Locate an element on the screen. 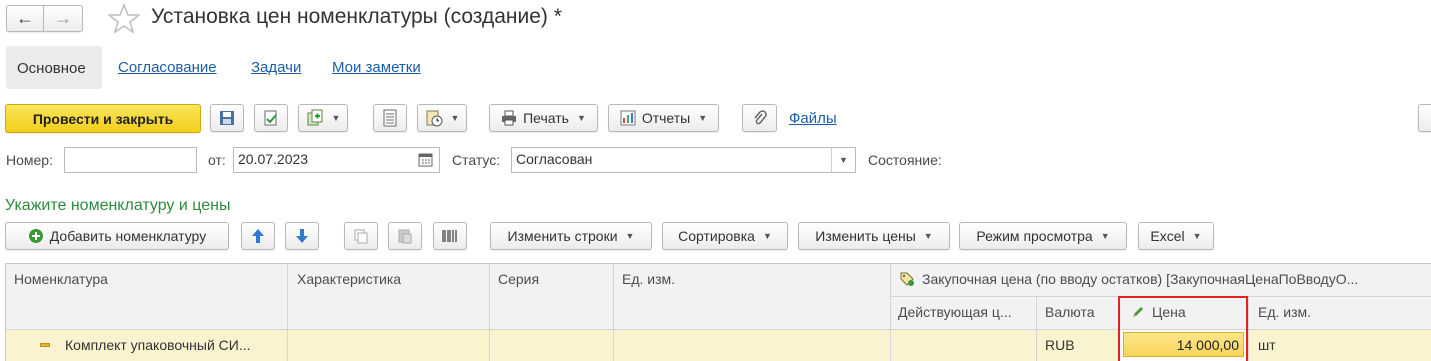  col-header-series: Серия is located at coordinates (518, 279).